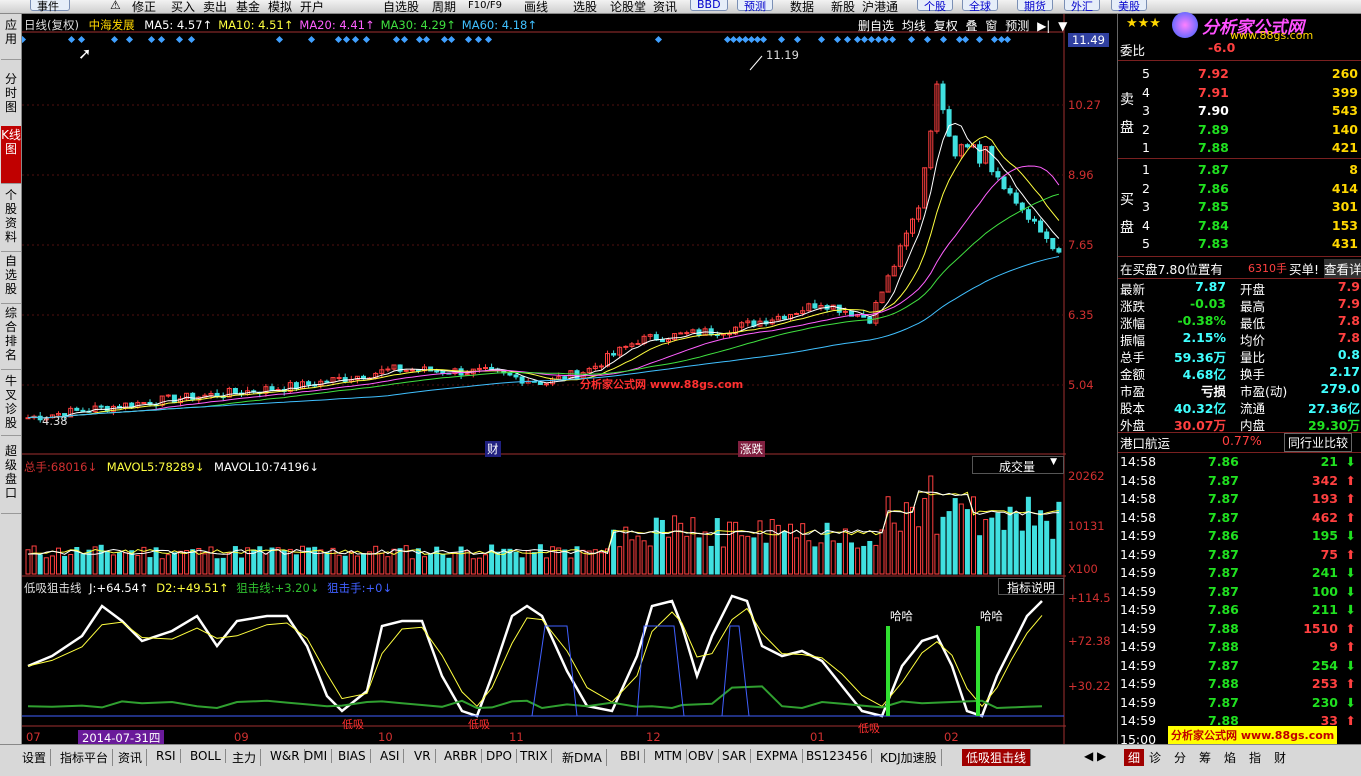  I want to click on right-panel-tab: 诊, so click(1155, 757).